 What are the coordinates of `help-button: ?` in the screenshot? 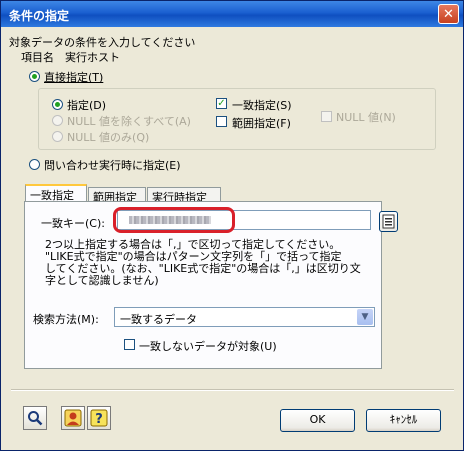 It's located at (99, 418).